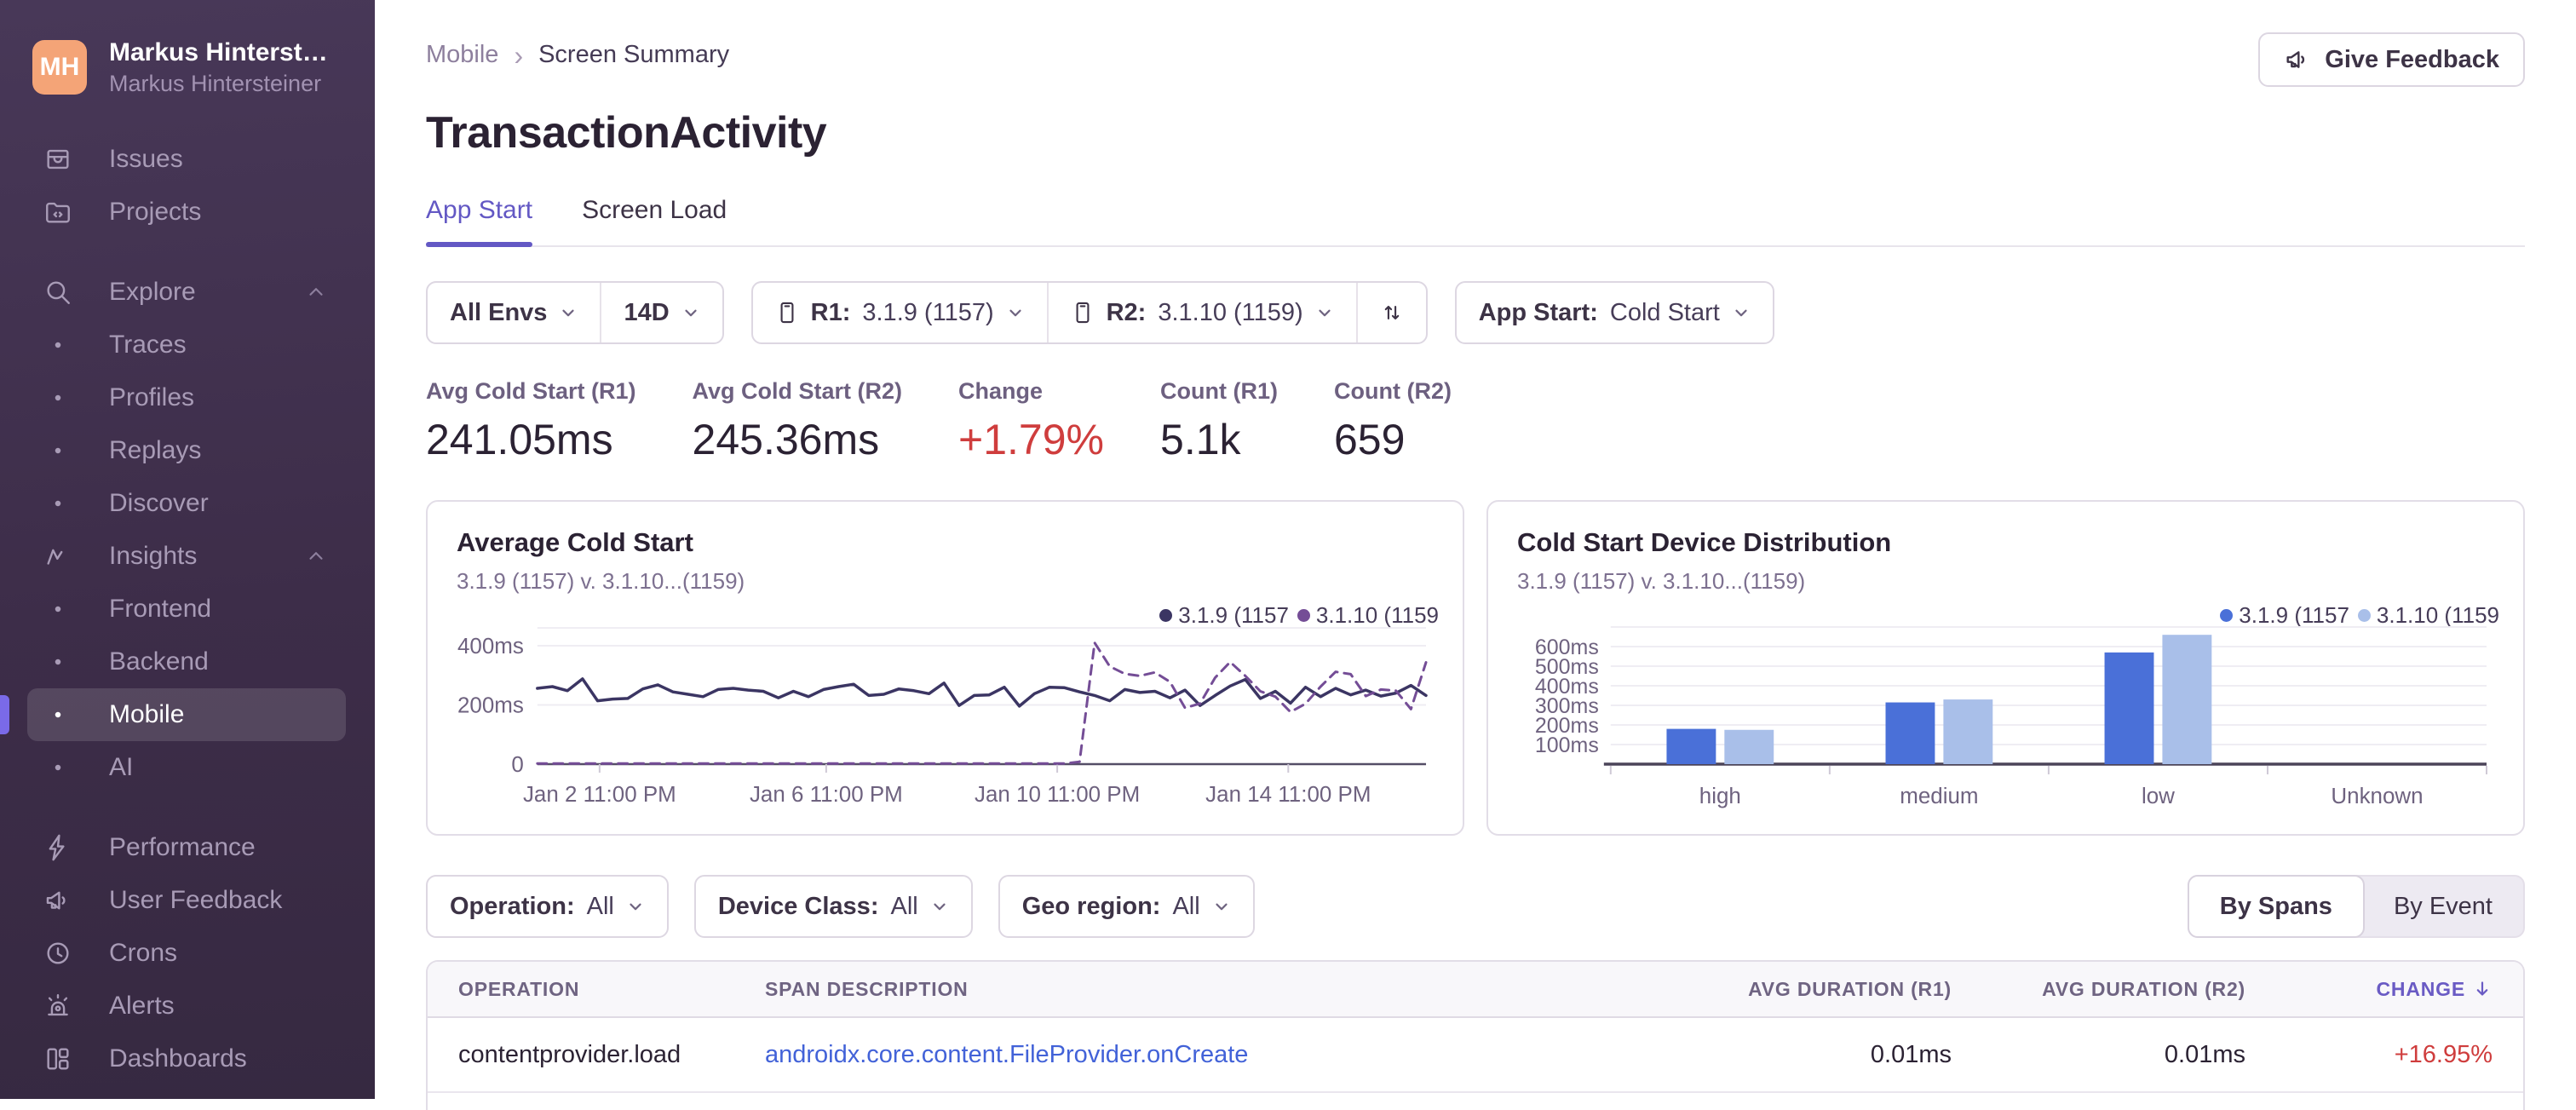 This screenshot has width=2576, height=1110. Describe the element at coordinates (173, 715) in the screenshot. I see `sidebar-item-mobile: Mobile` at that location.